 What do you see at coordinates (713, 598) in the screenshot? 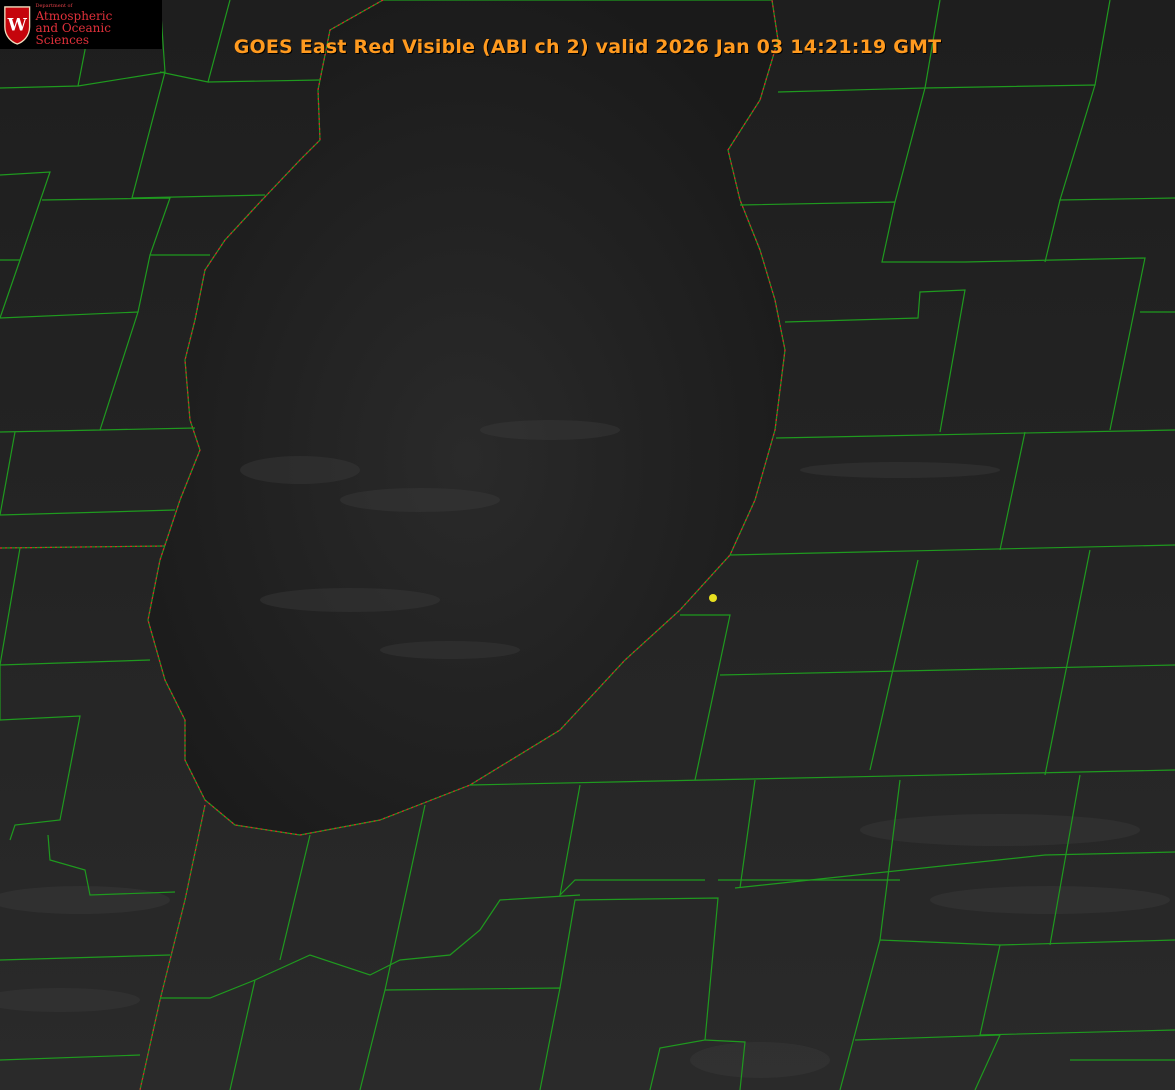
I see `location-marker-icon` at bounding box center [713, 598].